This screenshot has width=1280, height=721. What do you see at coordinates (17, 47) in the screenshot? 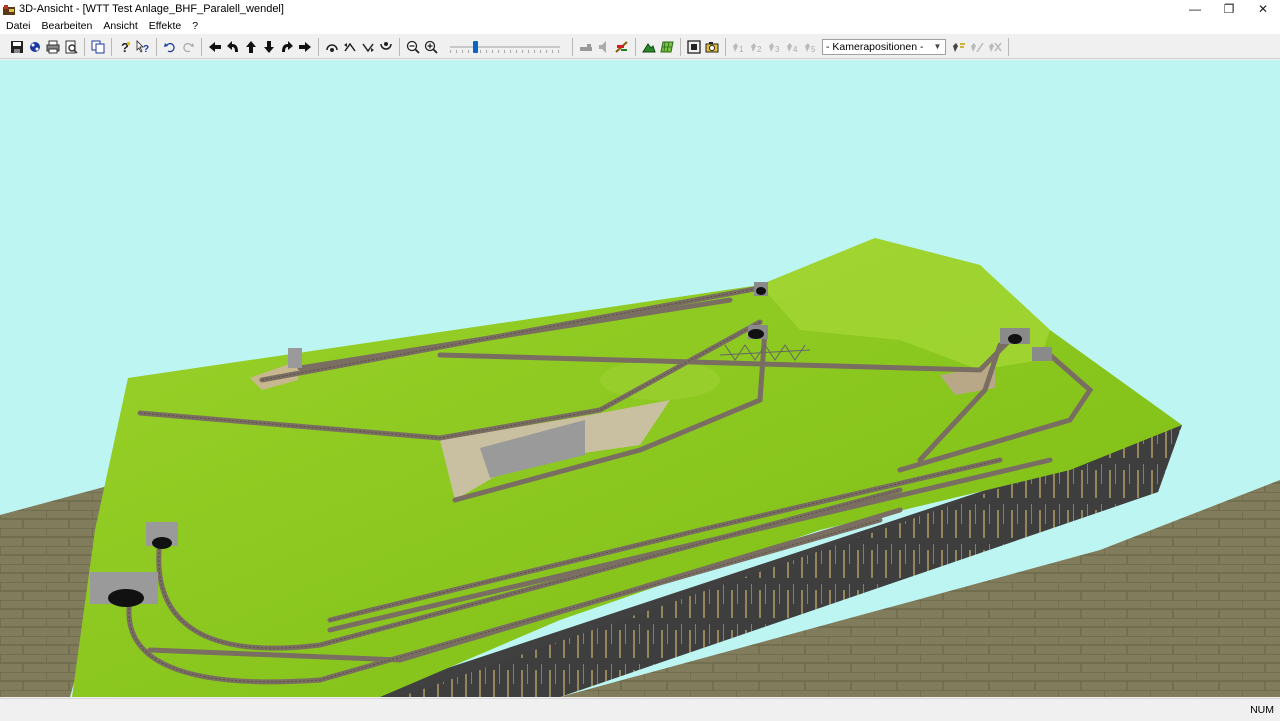
I see `save-icon` at bounding box center [17, 47].